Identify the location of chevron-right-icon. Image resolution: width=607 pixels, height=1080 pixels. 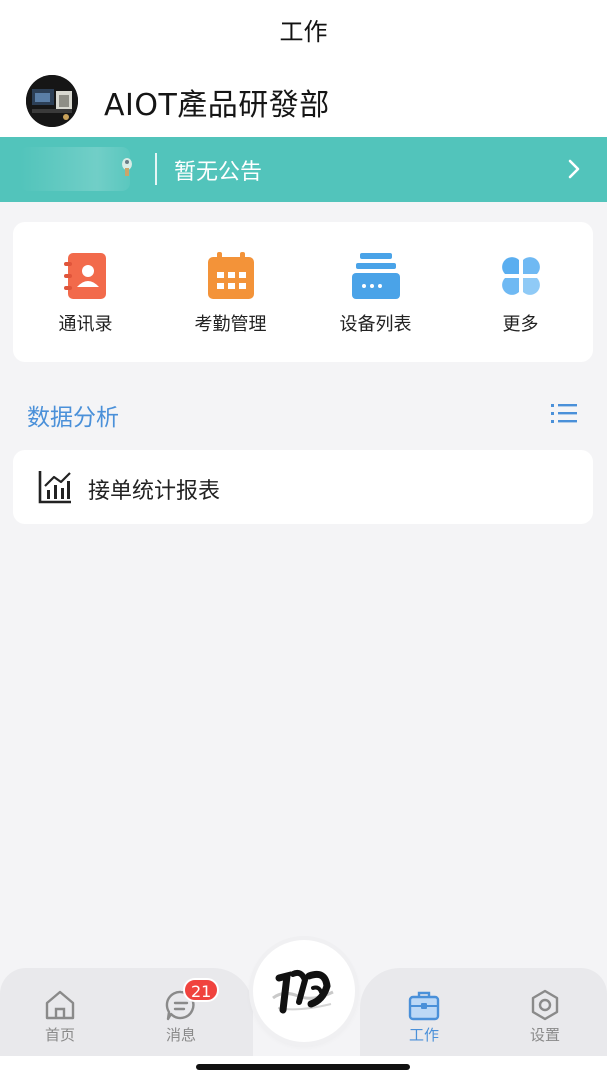
(574, 169).